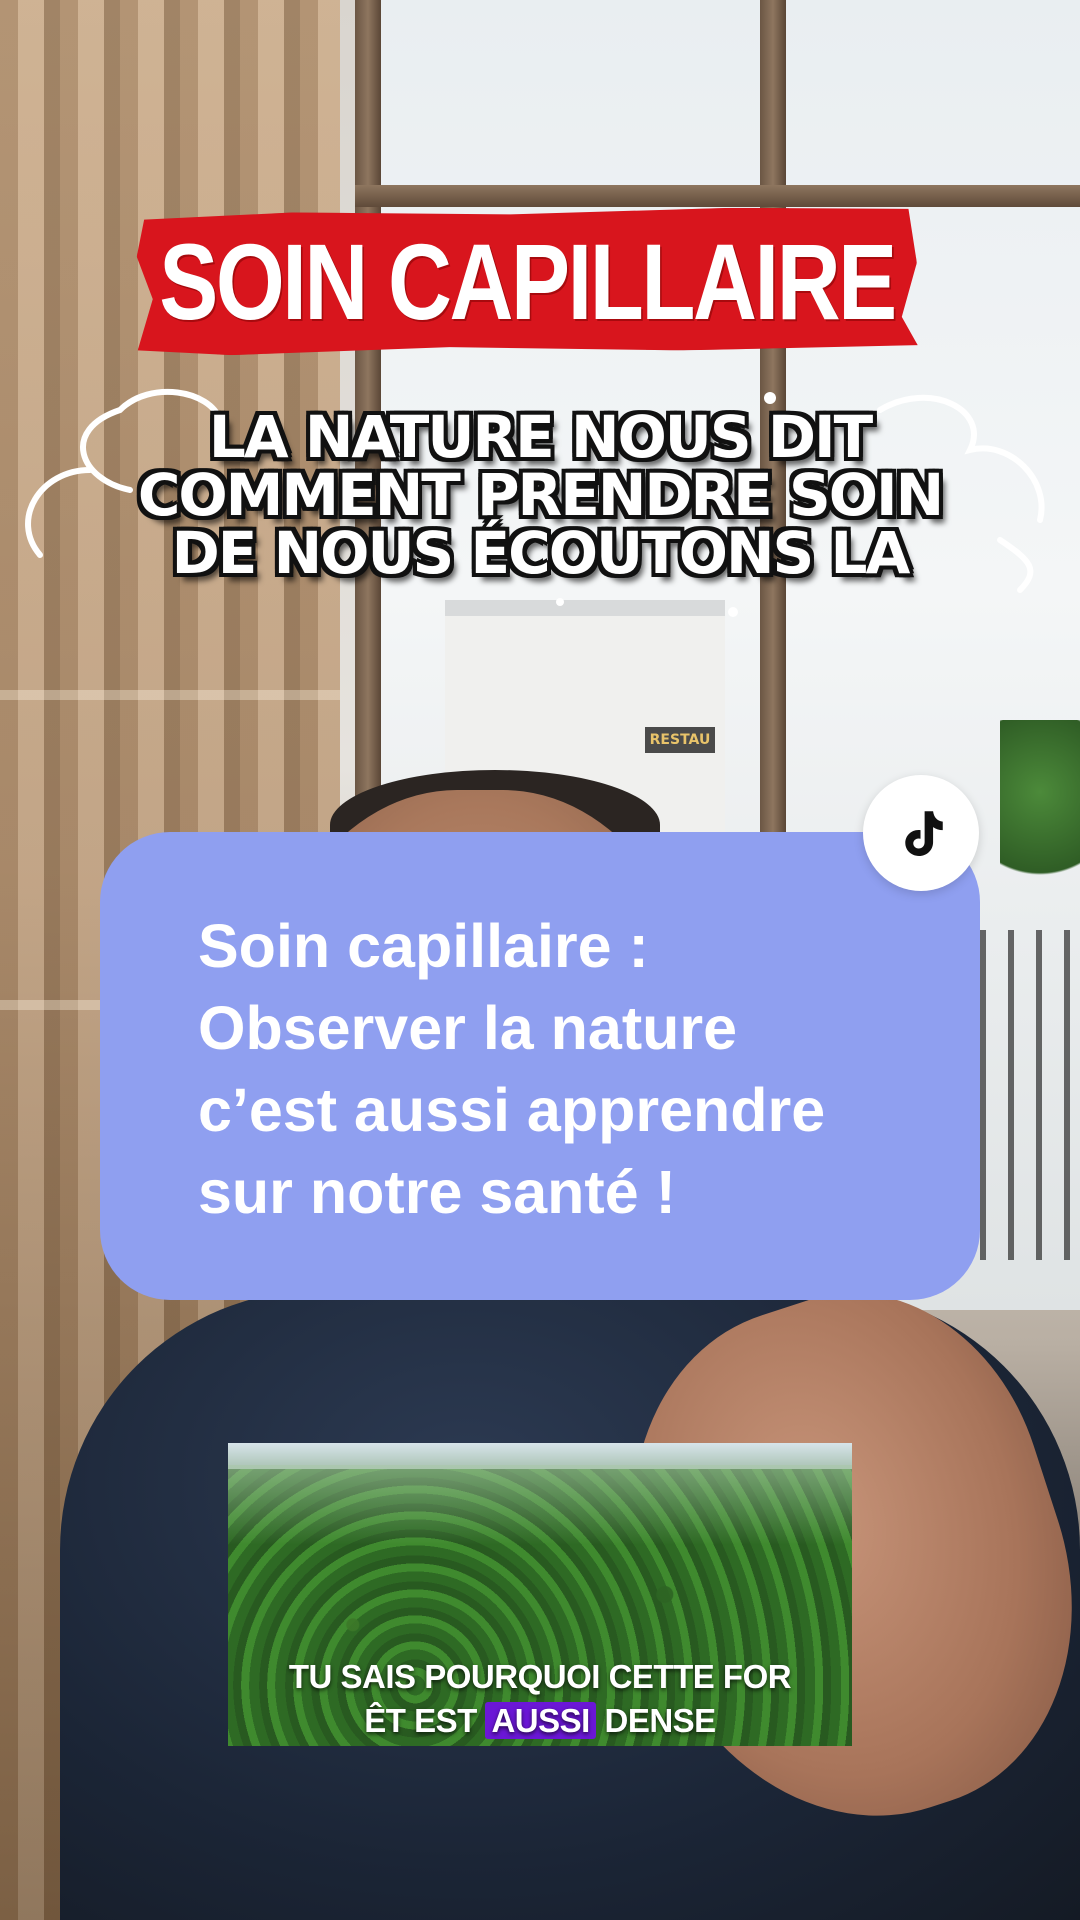 The width and height of the screenshot is (1080, 1920). What do you see at coordinates (655, 1720) in the screenshot?
I see `caption-word: DENSE` at bounding box center [655, 1720].